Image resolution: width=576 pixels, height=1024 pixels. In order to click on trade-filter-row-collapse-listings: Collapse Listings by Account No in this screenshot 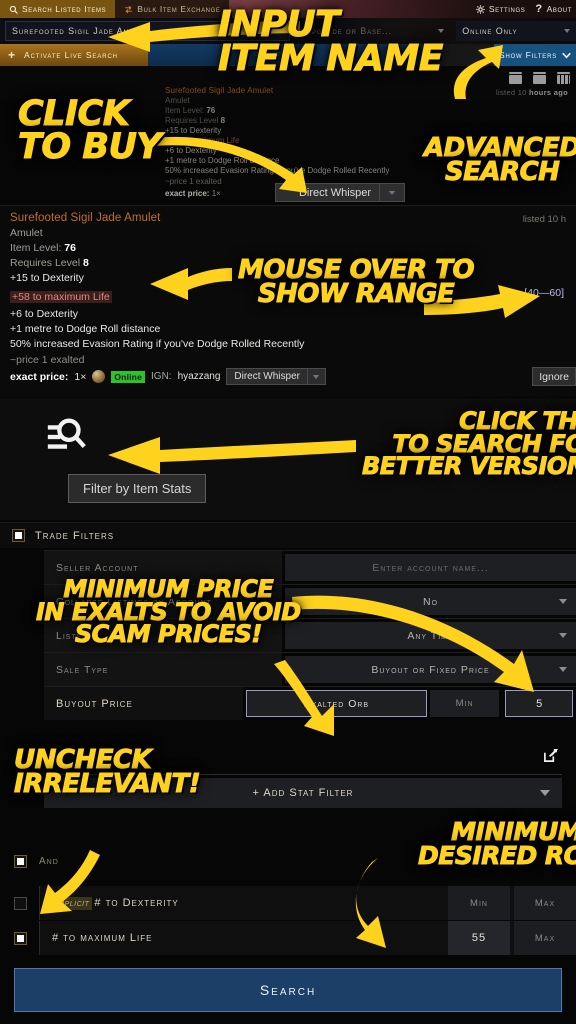, I will do `click(310, 601)`.